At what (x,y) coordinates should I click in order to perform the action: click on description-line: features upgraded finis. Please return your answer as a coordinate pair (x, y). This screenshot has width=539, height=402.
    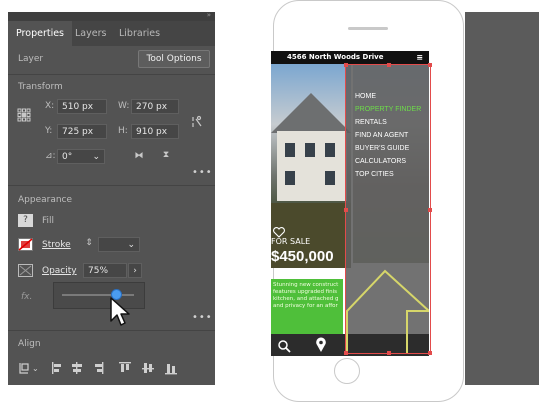
    Looking at the image, I should click on (305, 292).